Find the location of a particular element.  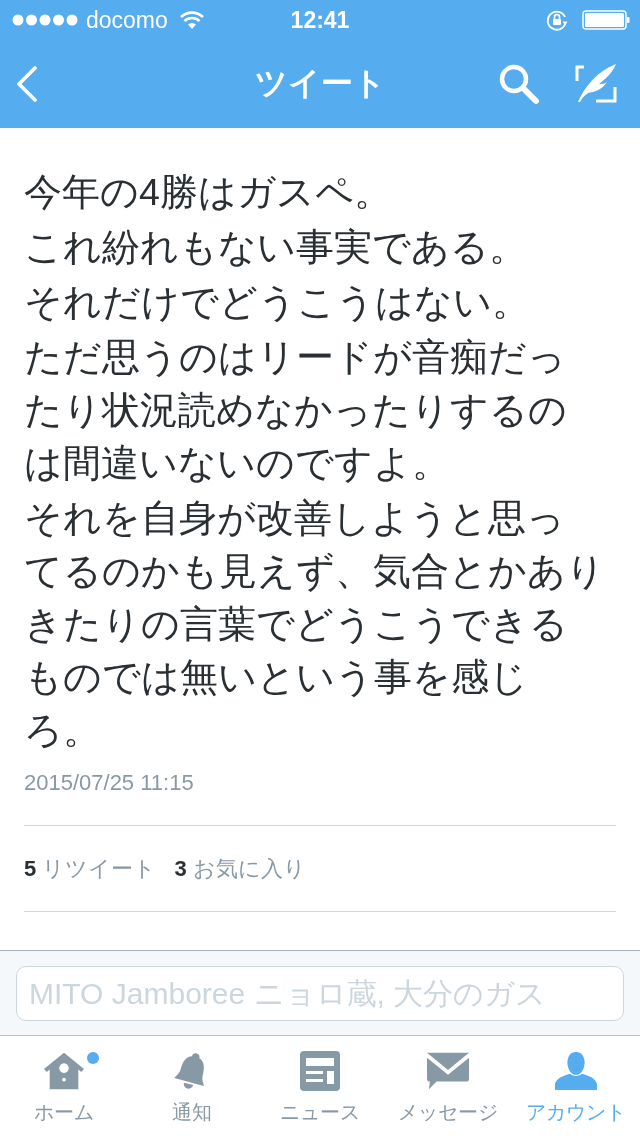

tweet-paragraph: ただ思うのはリードが音痴だっ たり状況読めなかったりするの は間違いないのですよ。 is located at coordinates (296, 410).